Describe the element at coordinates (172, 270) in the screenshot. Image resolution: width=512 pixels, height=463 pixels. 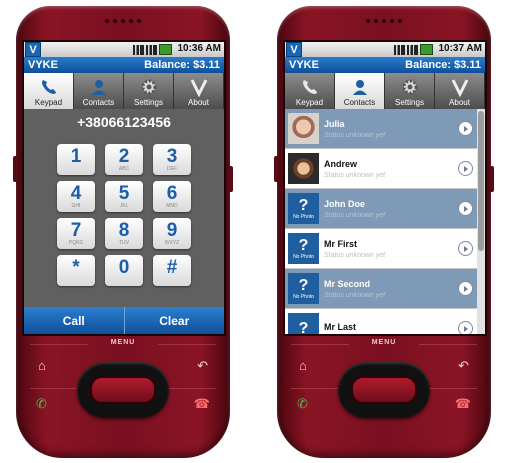
I see `key-hash: #` at that location.